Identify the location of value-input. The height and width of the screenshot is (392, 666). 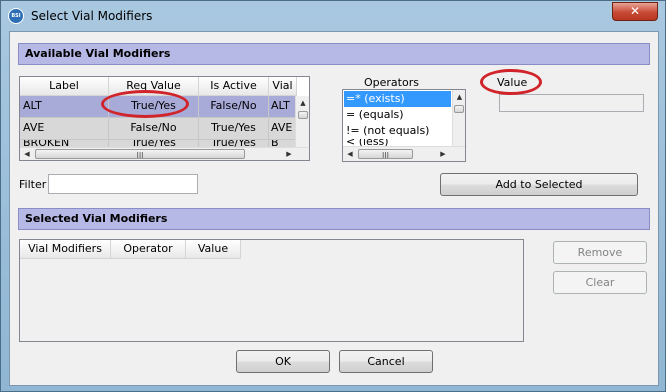
(571, 103).